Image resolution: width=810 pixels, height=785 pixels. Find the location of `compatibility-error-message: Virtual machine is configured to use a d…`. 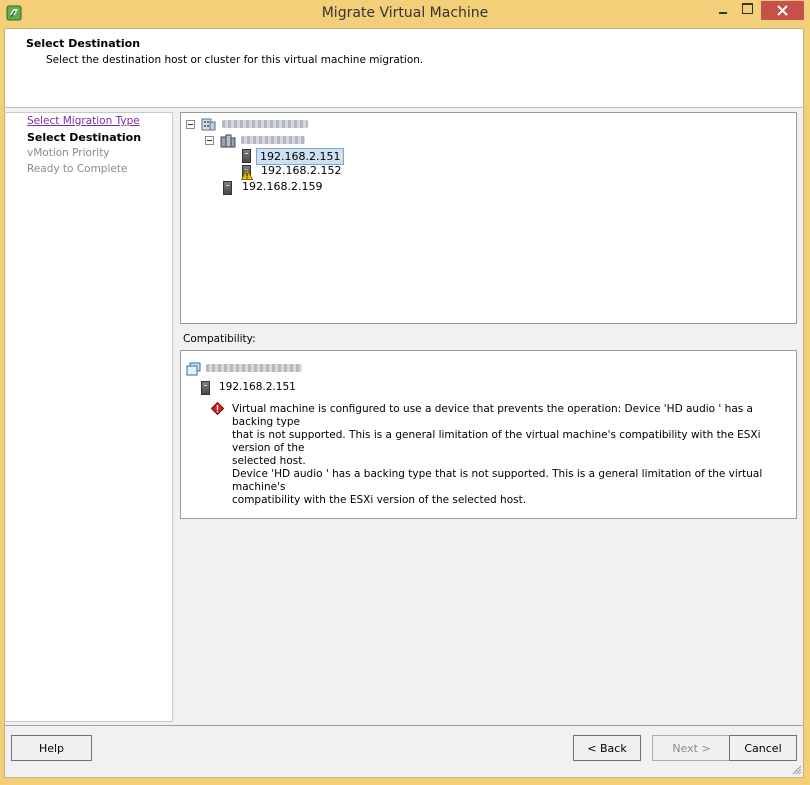

compatibility-error-message: Virtual machine is configured to use a d… is located at coordinates (497, 454).